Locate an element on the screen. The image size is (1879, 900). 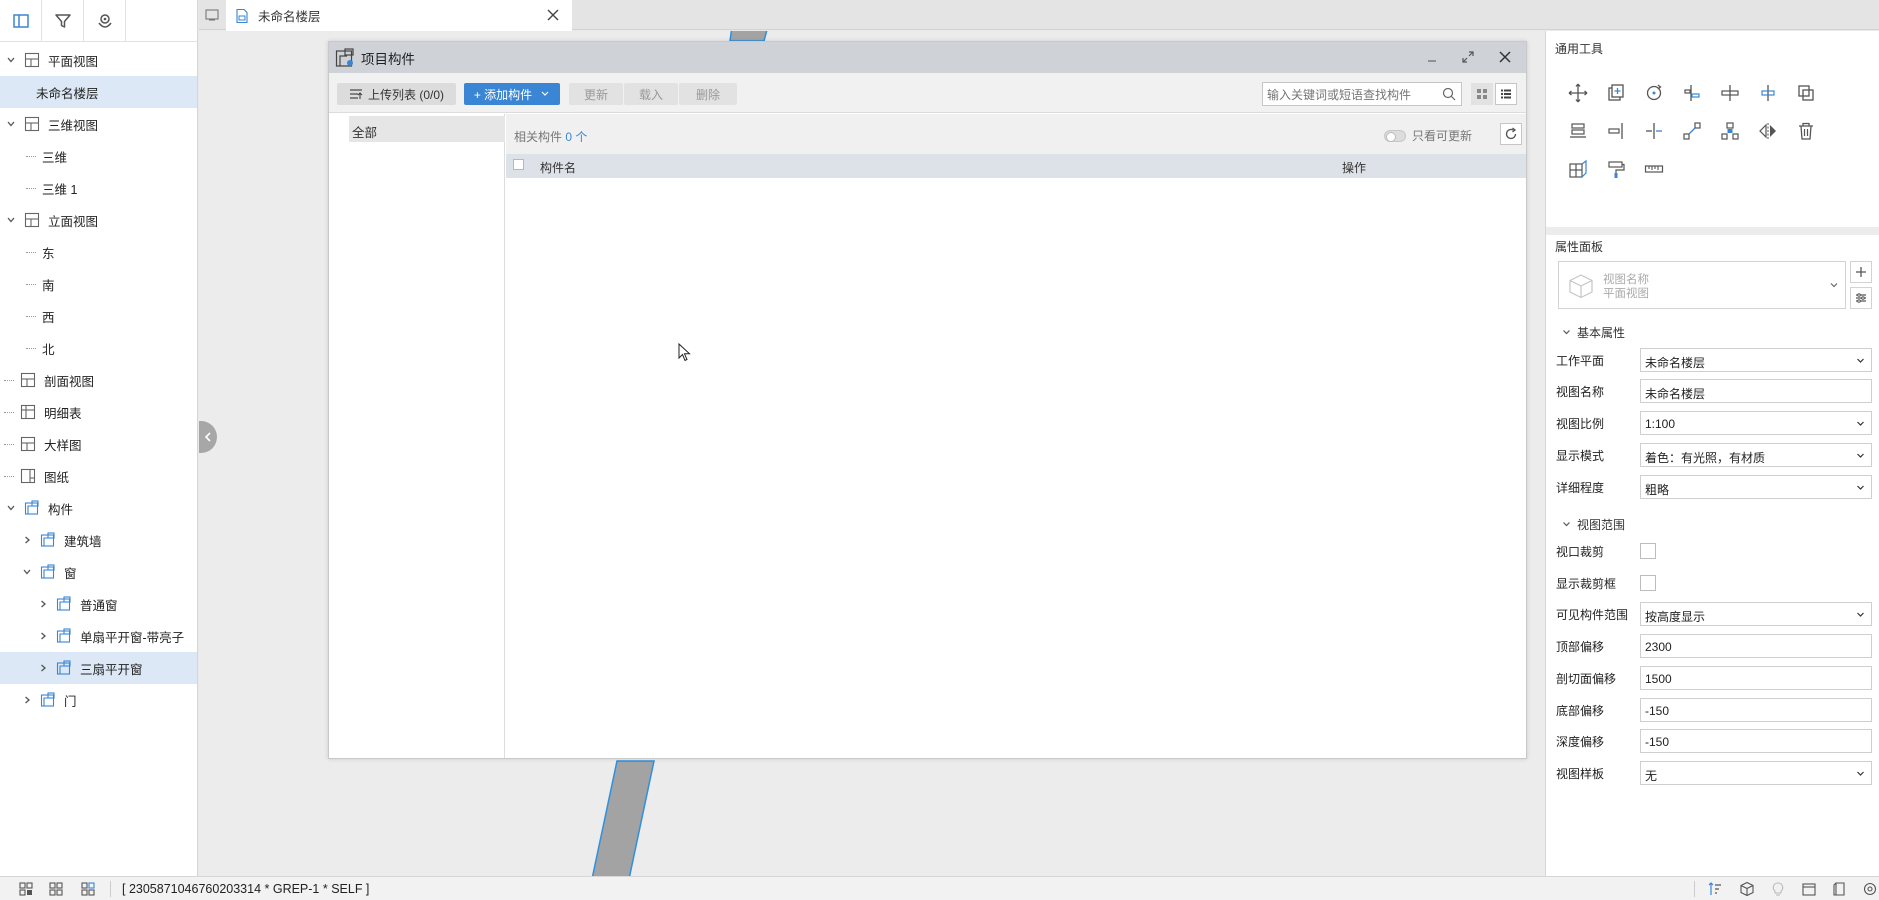
connect-tool is located at coordinates (1692, 131).